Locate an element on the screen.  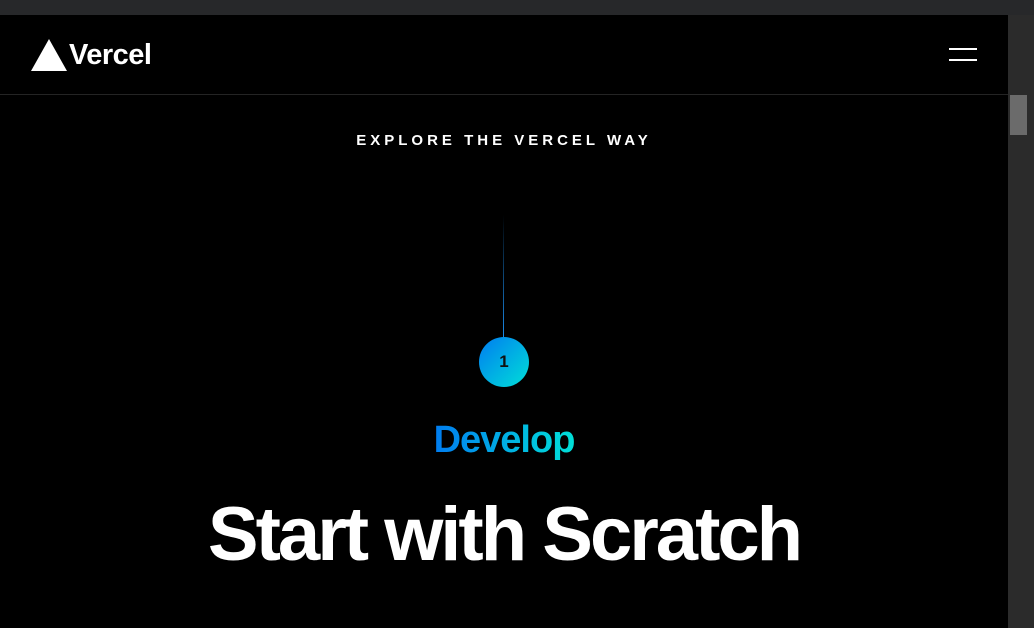
step-label: Develop is located at coordinates (504, 440).